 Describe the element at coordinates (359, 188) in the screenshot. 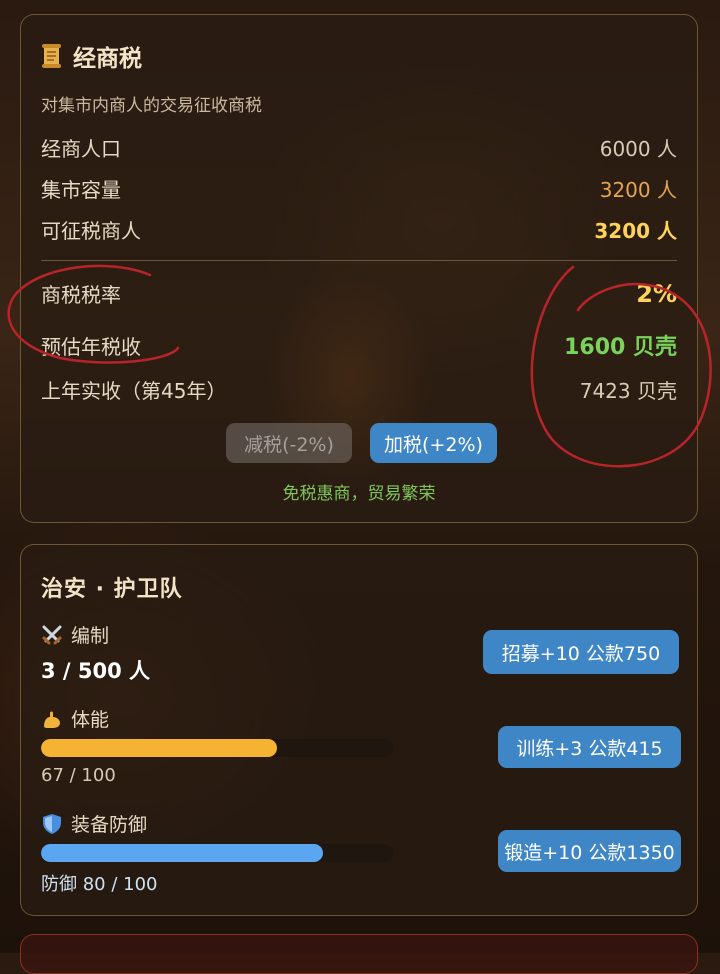

I see `market-capacity-row: 集市容量 3200 人` at that location.